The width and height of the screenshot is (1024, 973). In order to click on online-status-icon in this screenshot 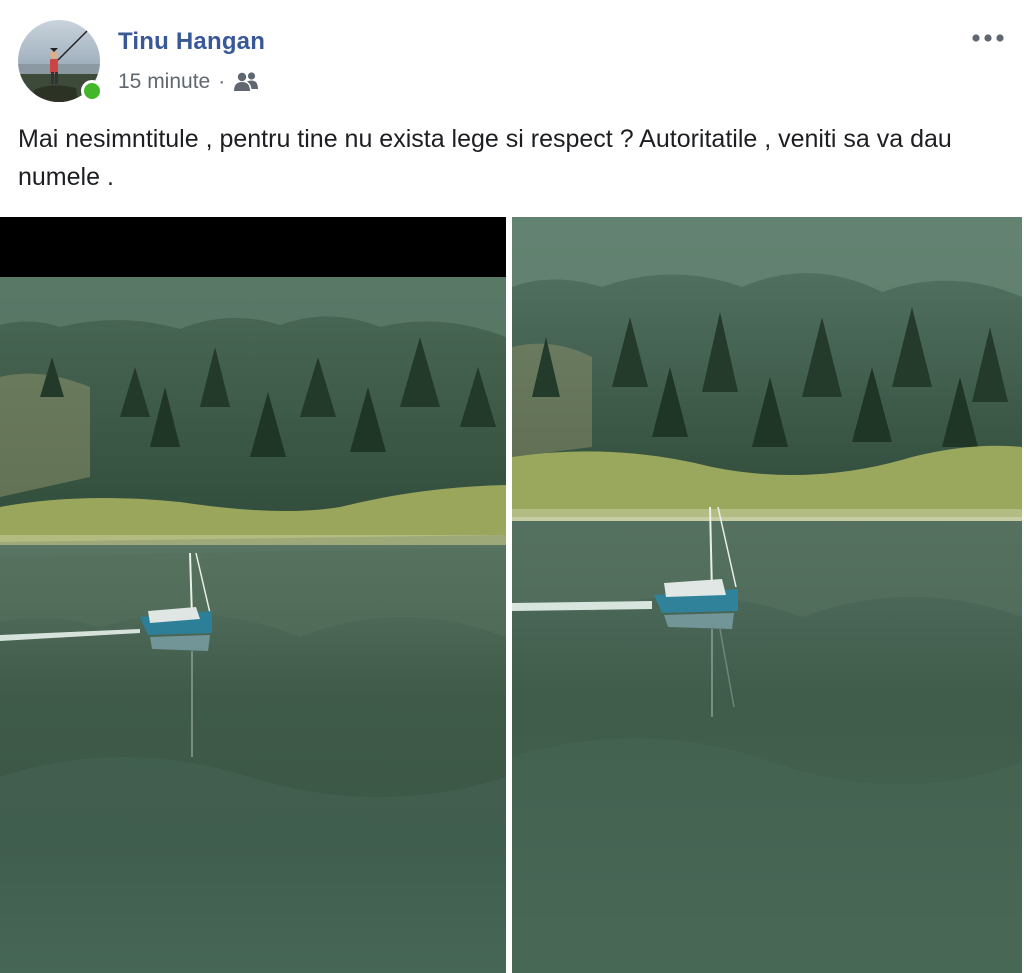, I will do `click(92, 91)`.